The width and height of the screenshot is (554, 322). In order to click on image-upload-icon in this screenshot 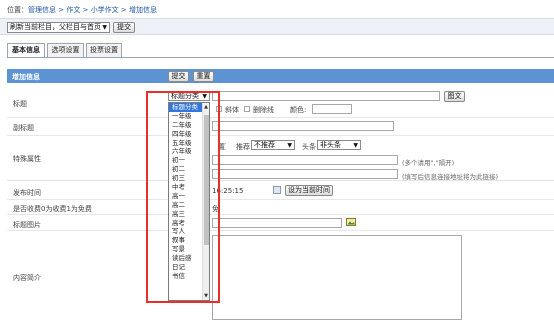, I will do `click(351, 221)`.